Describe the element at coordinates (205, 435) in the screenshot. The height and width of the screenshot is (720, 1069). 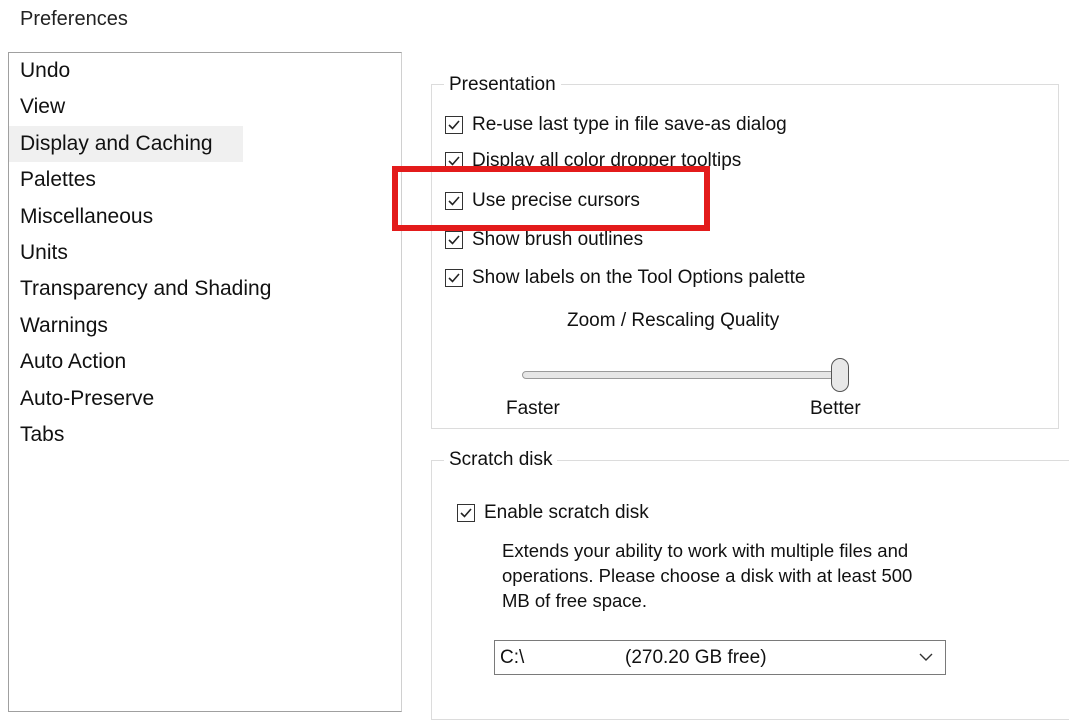
I see `category-tabs: Tabs` at that location.